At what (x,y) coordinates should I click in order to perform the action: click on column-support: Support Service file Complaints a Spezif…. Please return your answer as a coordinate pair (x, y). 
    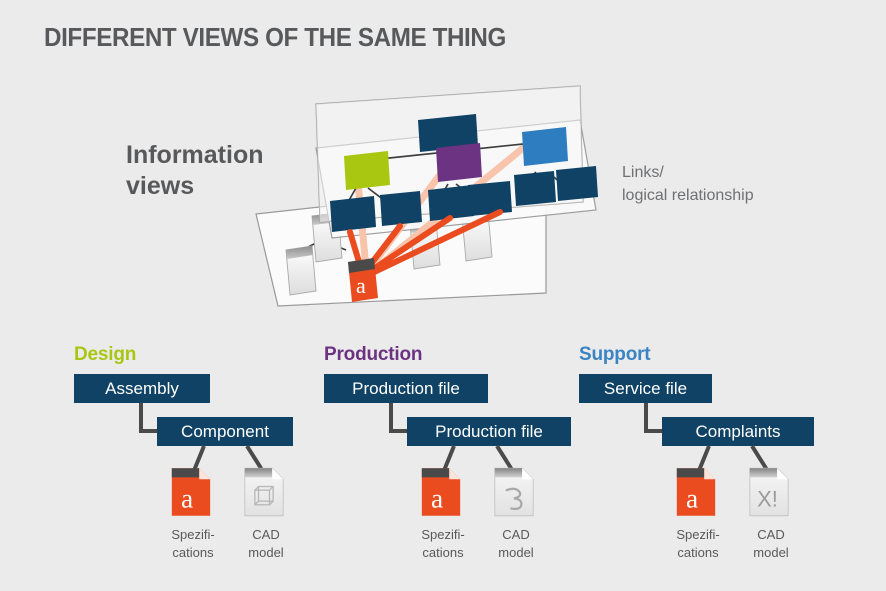
    Looking at the image, I should click on (717, 460).